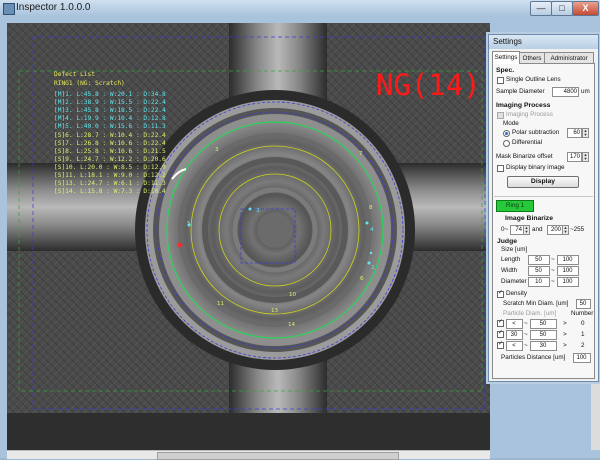 The image size is (600, 460). What do you see at coordinates (543, 196) in the screenshot?
I see `divider` at bounding box center [543, 196].